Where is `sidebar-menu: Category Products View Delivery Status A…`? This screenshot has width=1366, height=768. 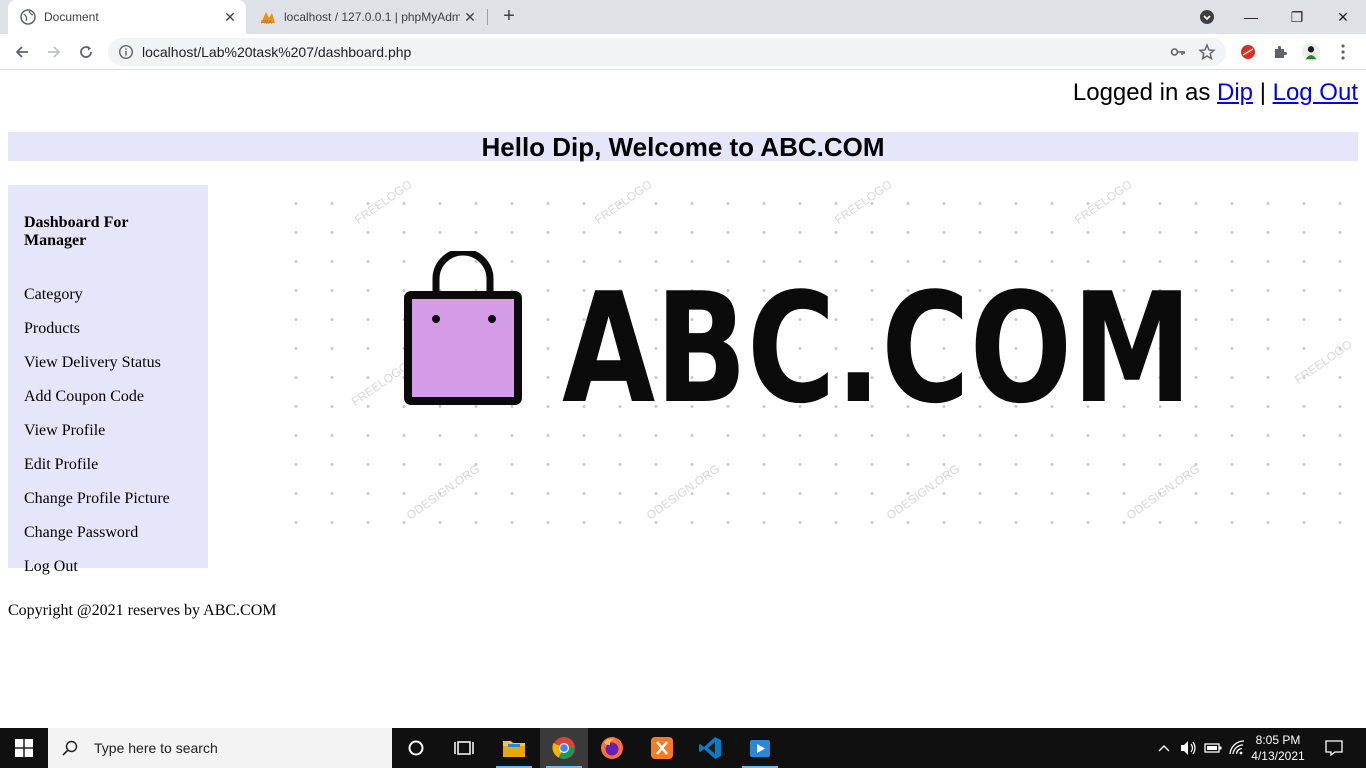 sidebar-menu: Category Products View Delivery Status A… is located at coordinates (108, 439).